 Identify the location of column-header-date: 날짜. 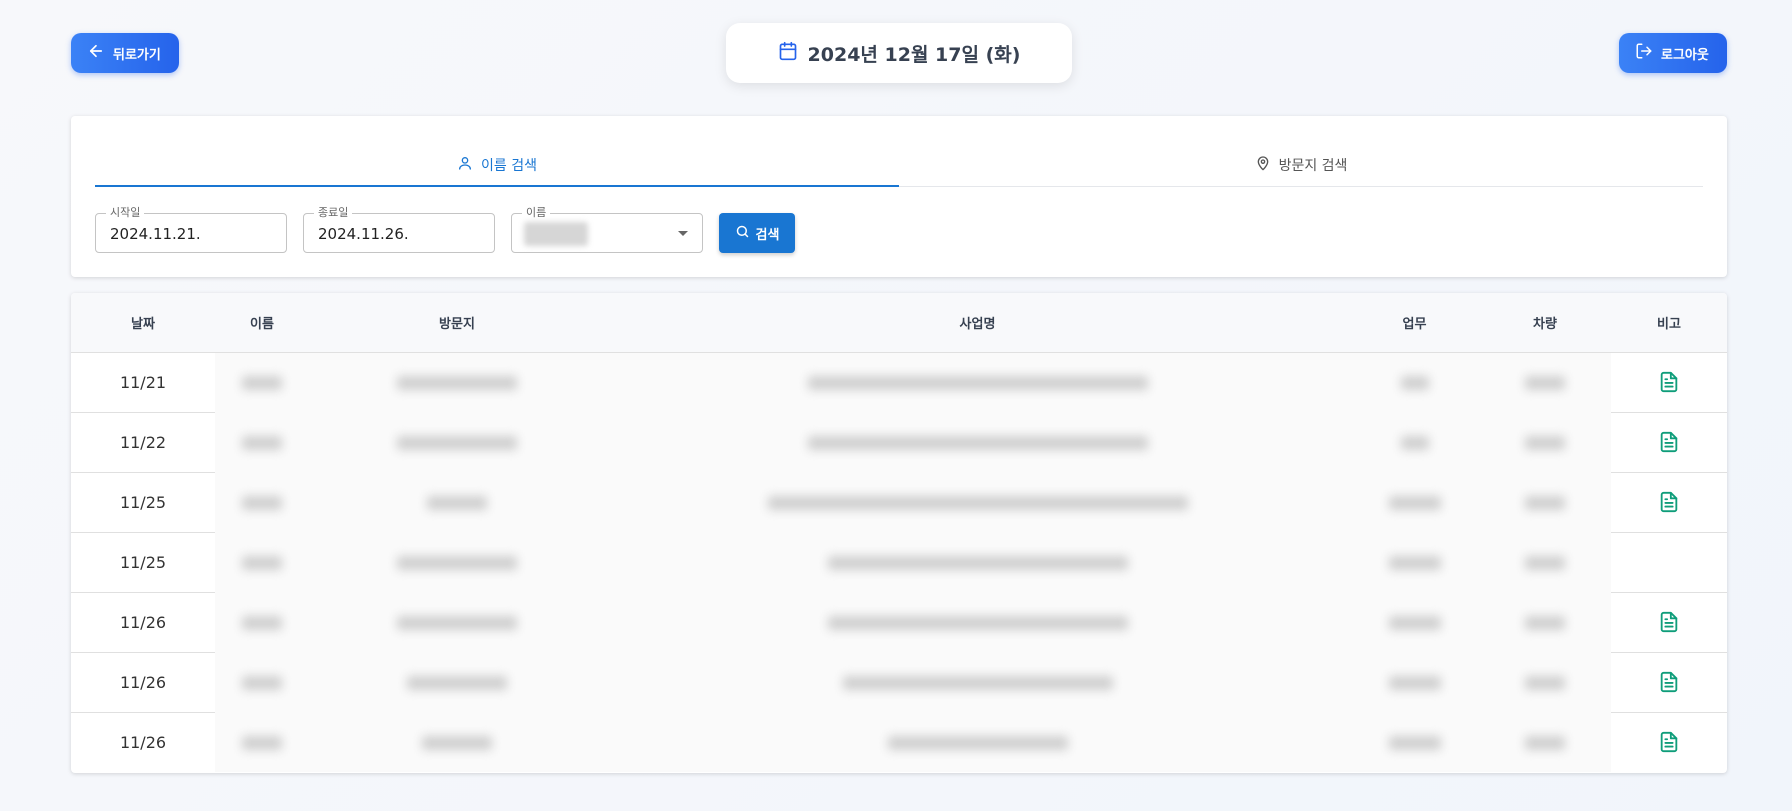
(143, 323).